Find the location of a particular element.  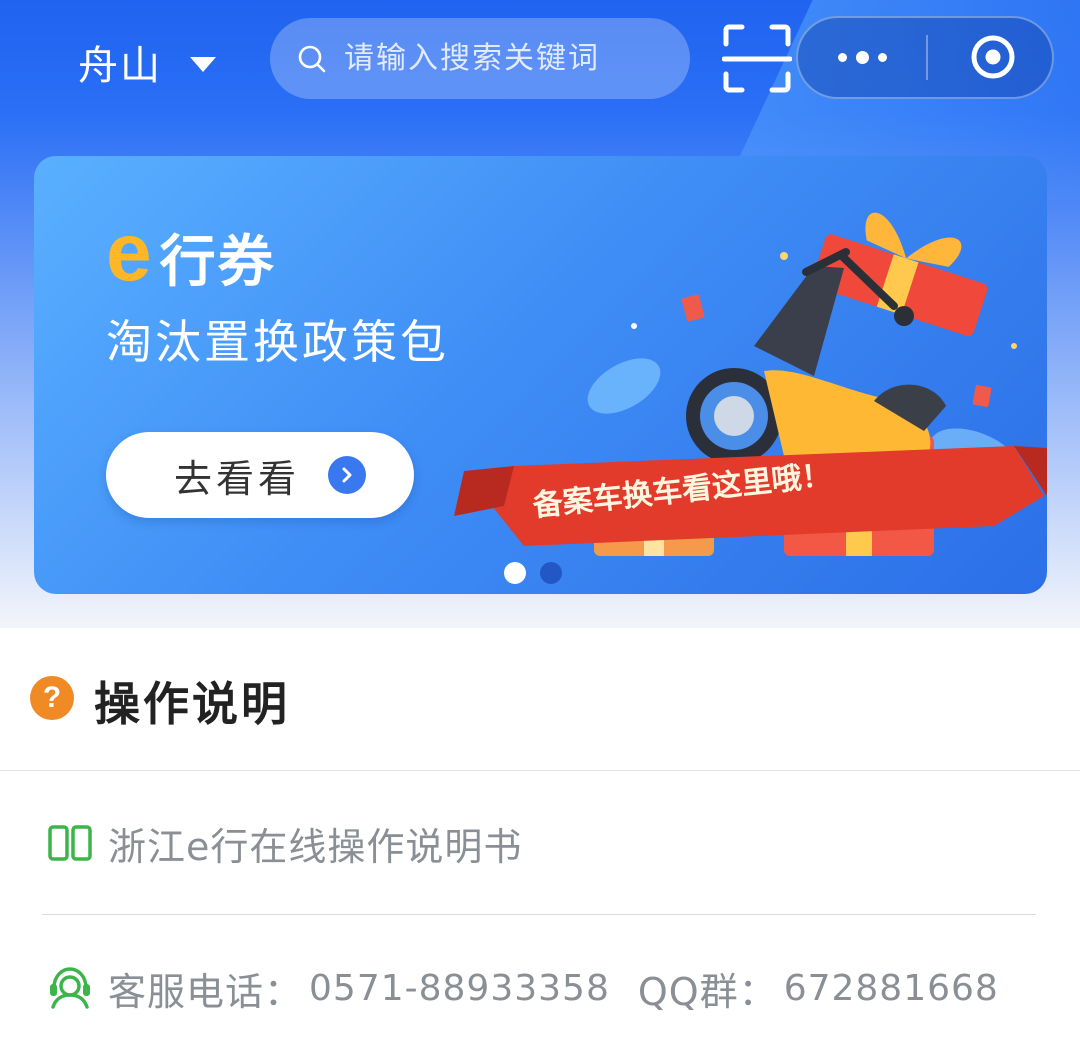

banner-subtitle: 淘汰置换政策包 is located at coordinates (277, 342).